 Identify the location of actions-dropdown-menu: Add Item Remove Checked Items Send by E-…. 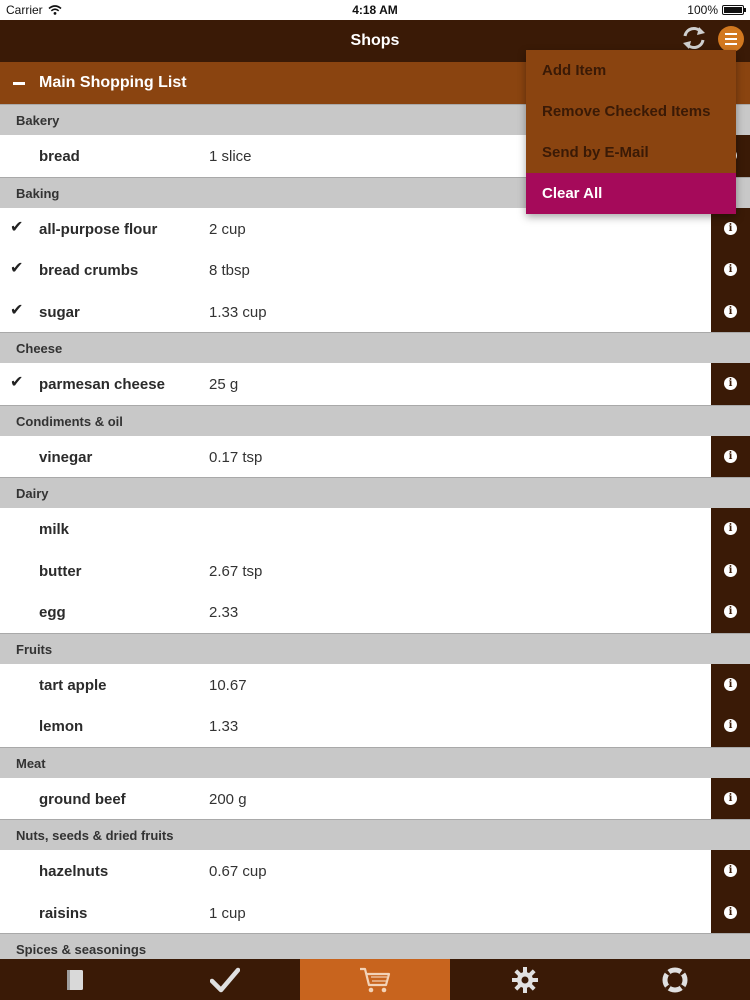
(631, 132).